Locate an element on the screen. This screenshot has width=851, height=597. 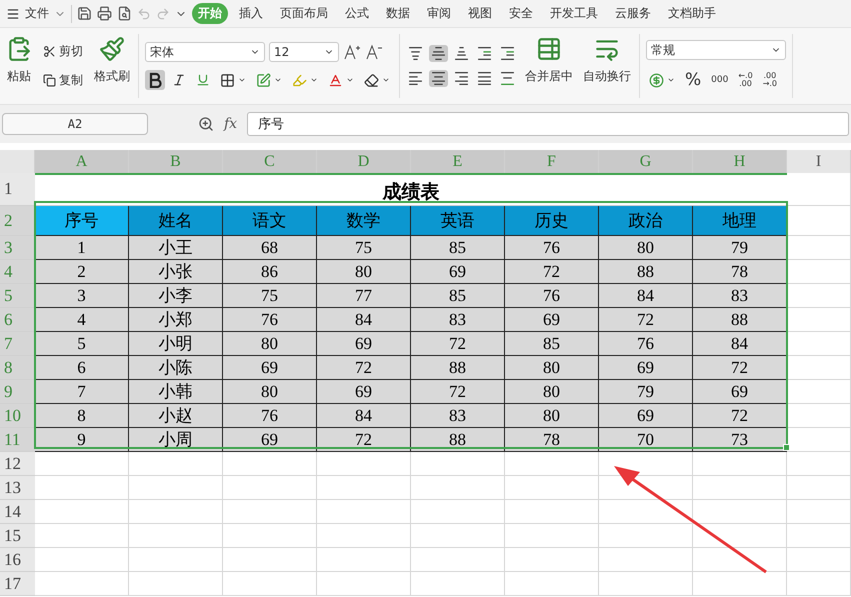
italic-icon is located at coordinates (179, 80).